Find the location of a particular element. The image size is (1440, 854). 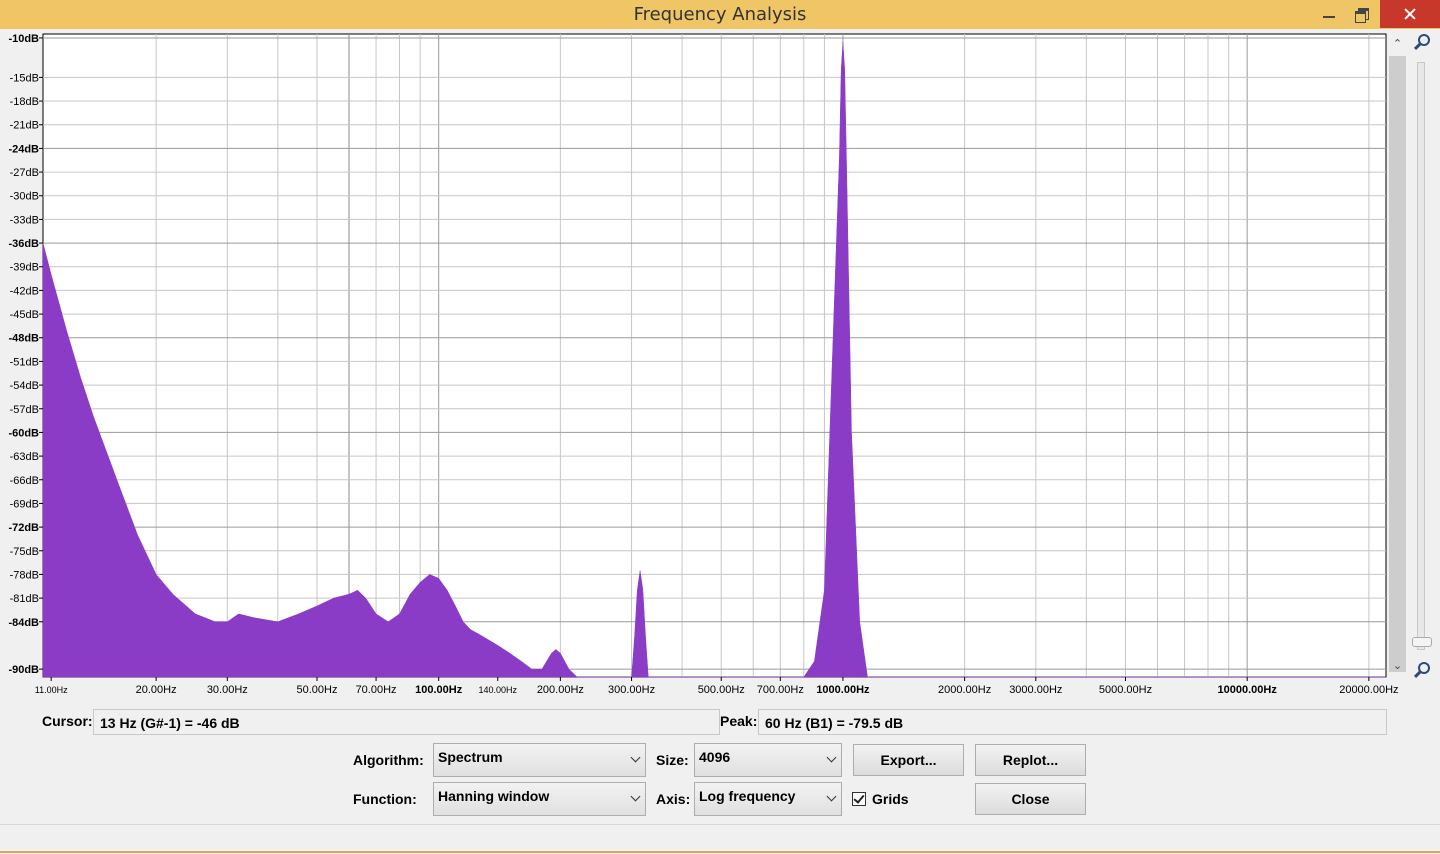

y-tick-label: -72dB is located at coordinates (23, 528).